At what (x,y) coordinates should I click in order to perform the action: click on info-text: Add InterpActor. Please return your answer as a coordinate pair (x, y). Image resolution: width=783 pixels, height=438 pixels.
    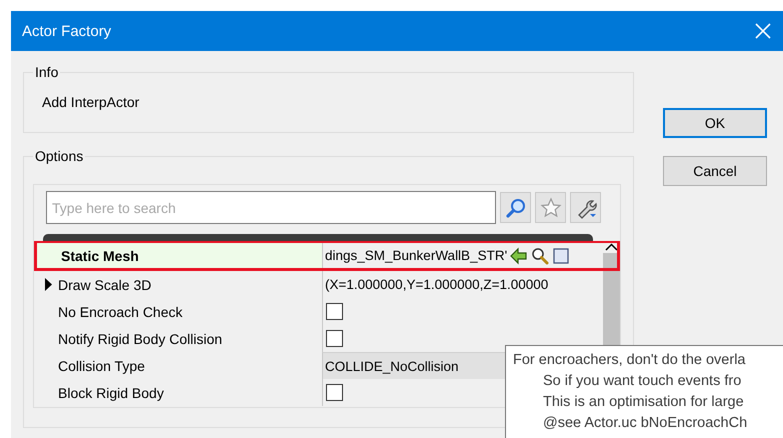
    Looking at the image, I should click on (90, 101).